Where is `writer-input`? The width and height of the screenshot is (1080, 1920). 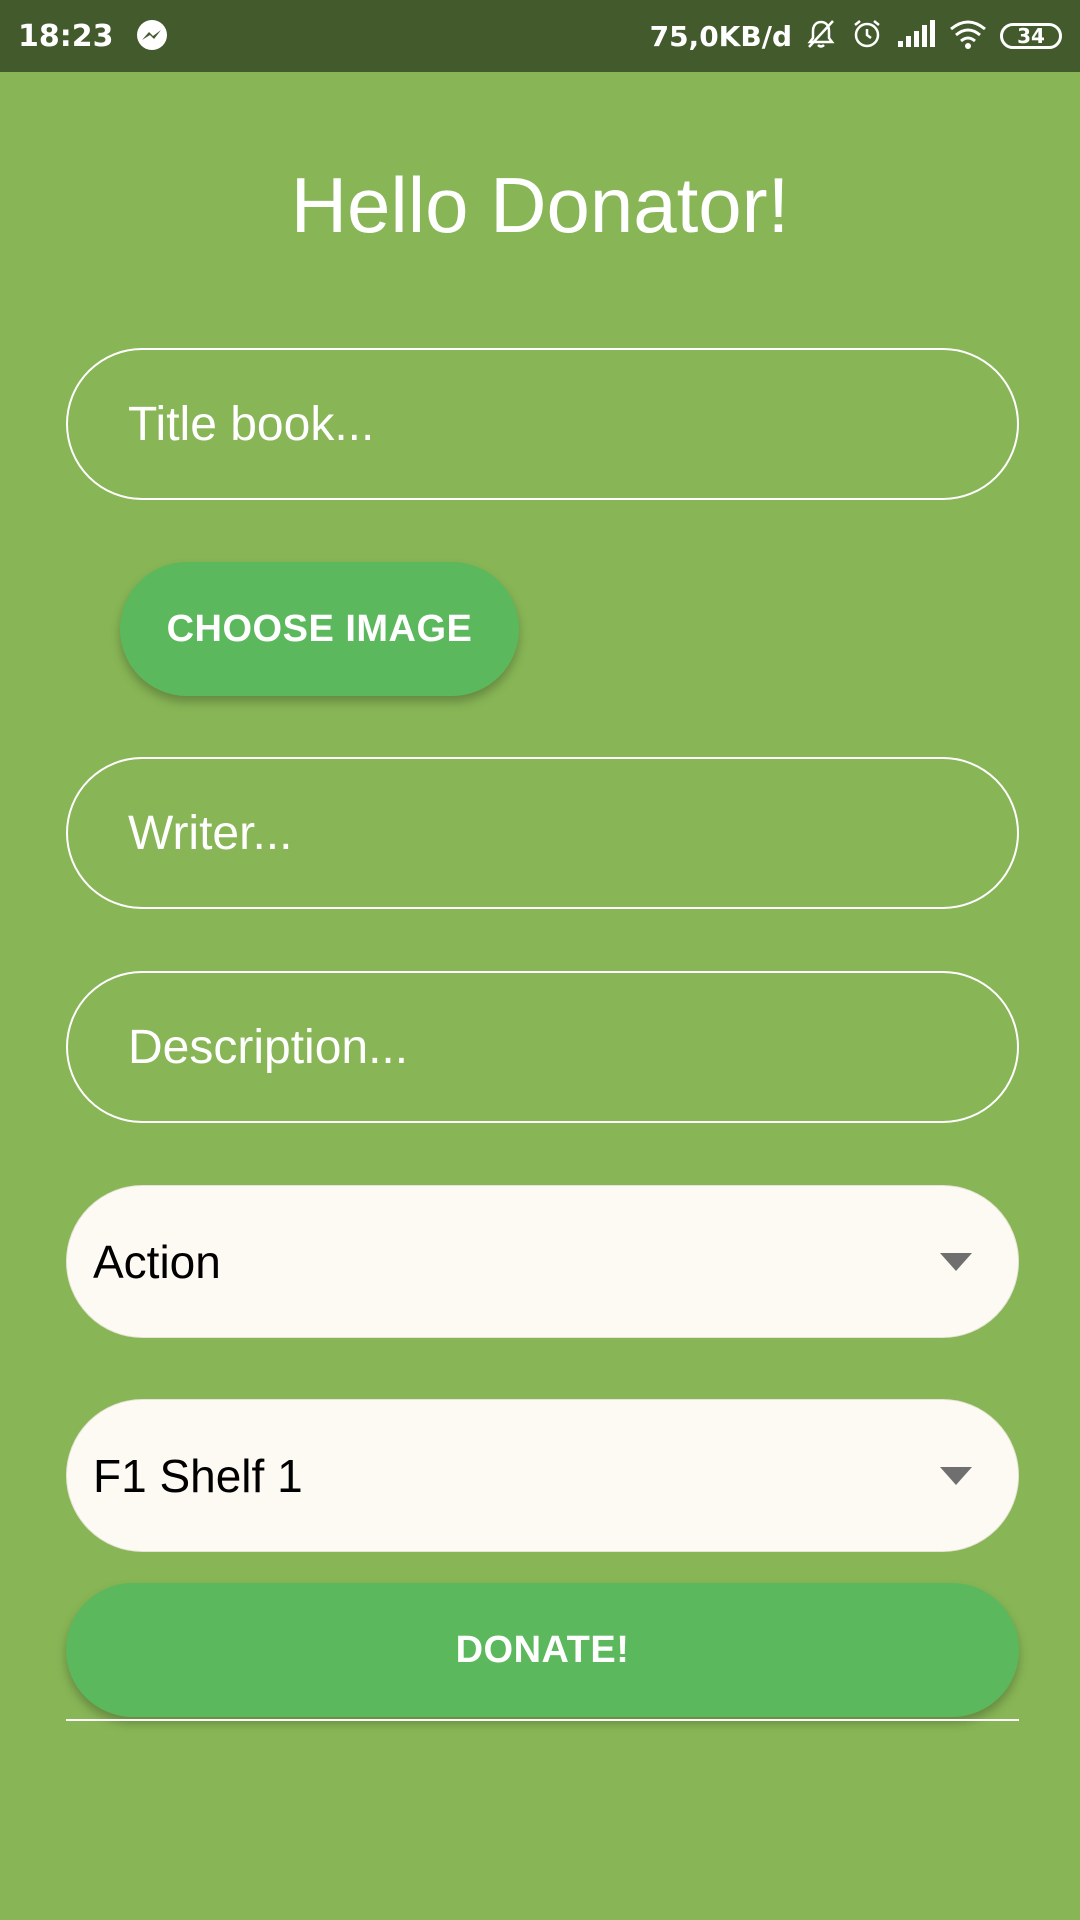 writer-input is located at coordinates (542, 833).